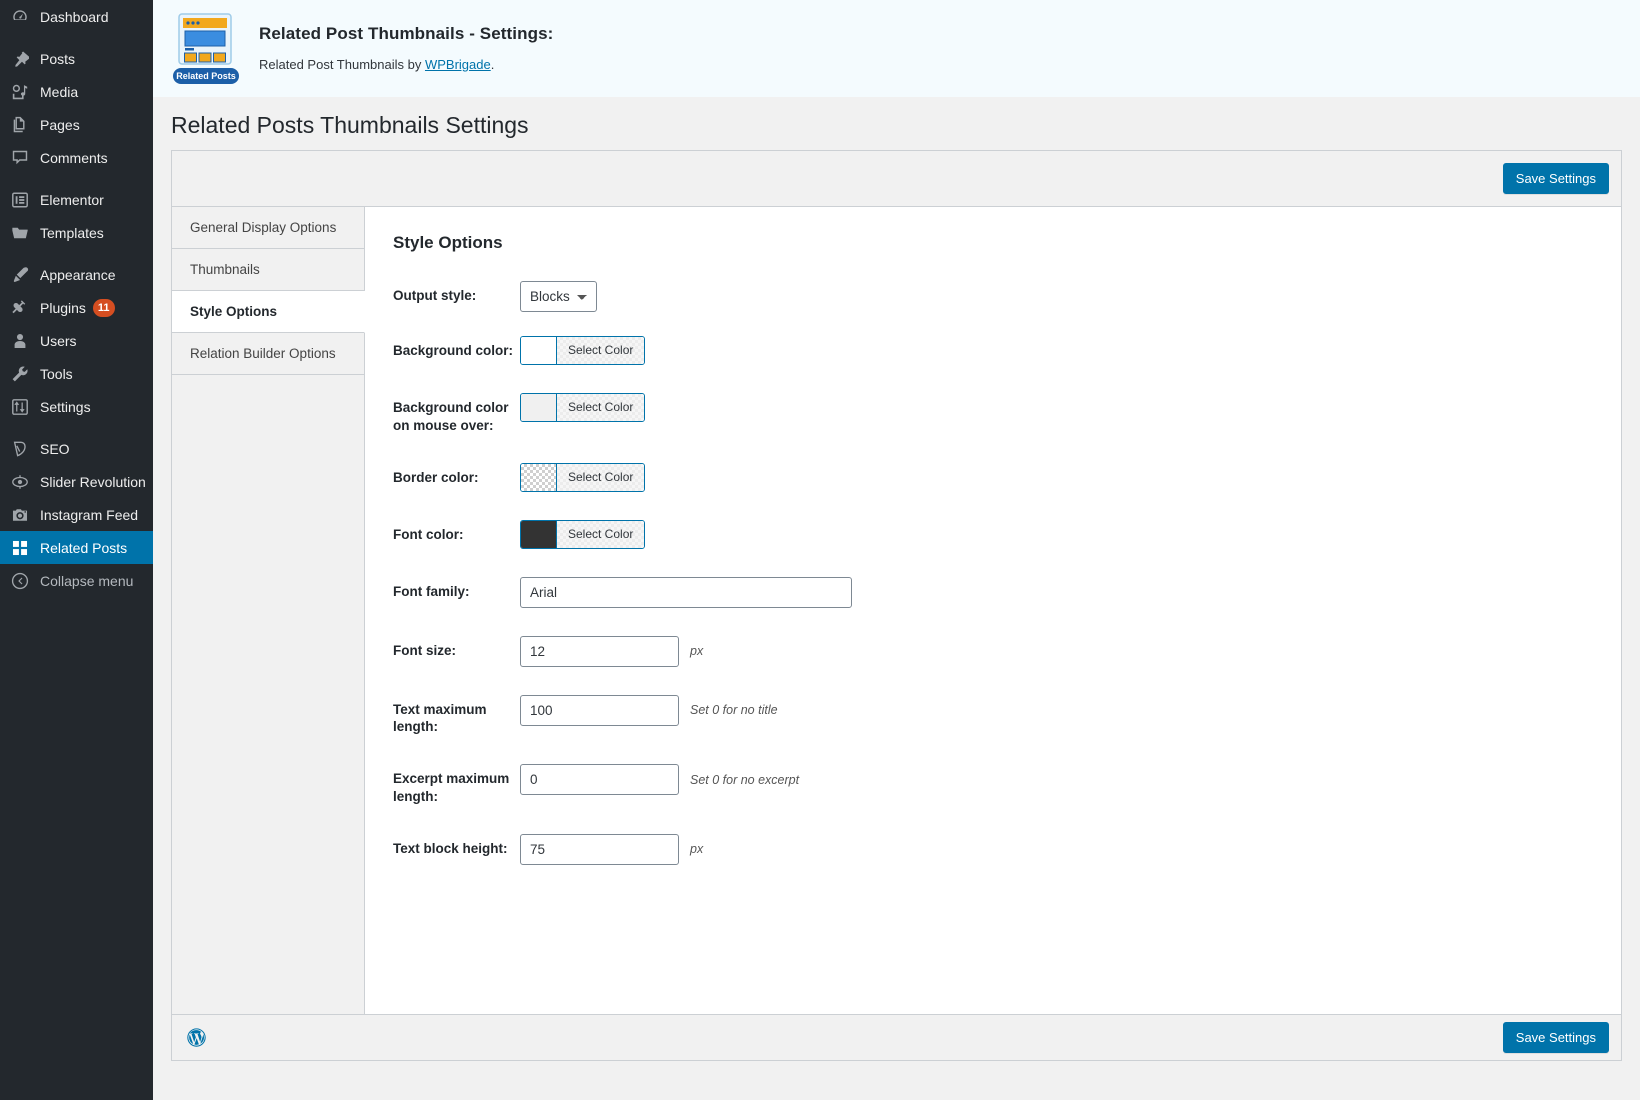 The height and width of the screenshot is (1100, 1640). What do you see at coordinates (20, 59) in the screenshot?
I see `pin-icon` at bounding box center [20, 59].